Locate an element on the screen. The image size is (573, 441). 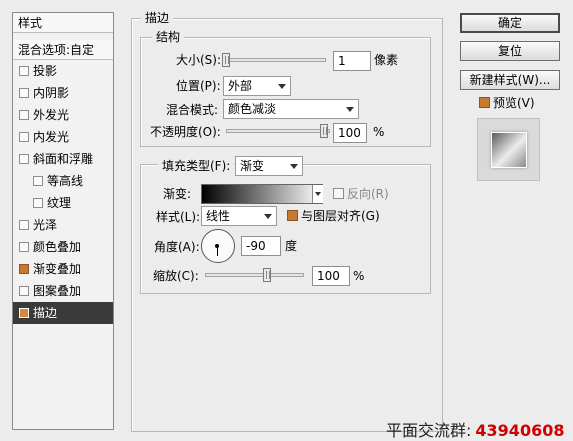
style-item-label: 图案叠加 is located at coordinates (57, 291).